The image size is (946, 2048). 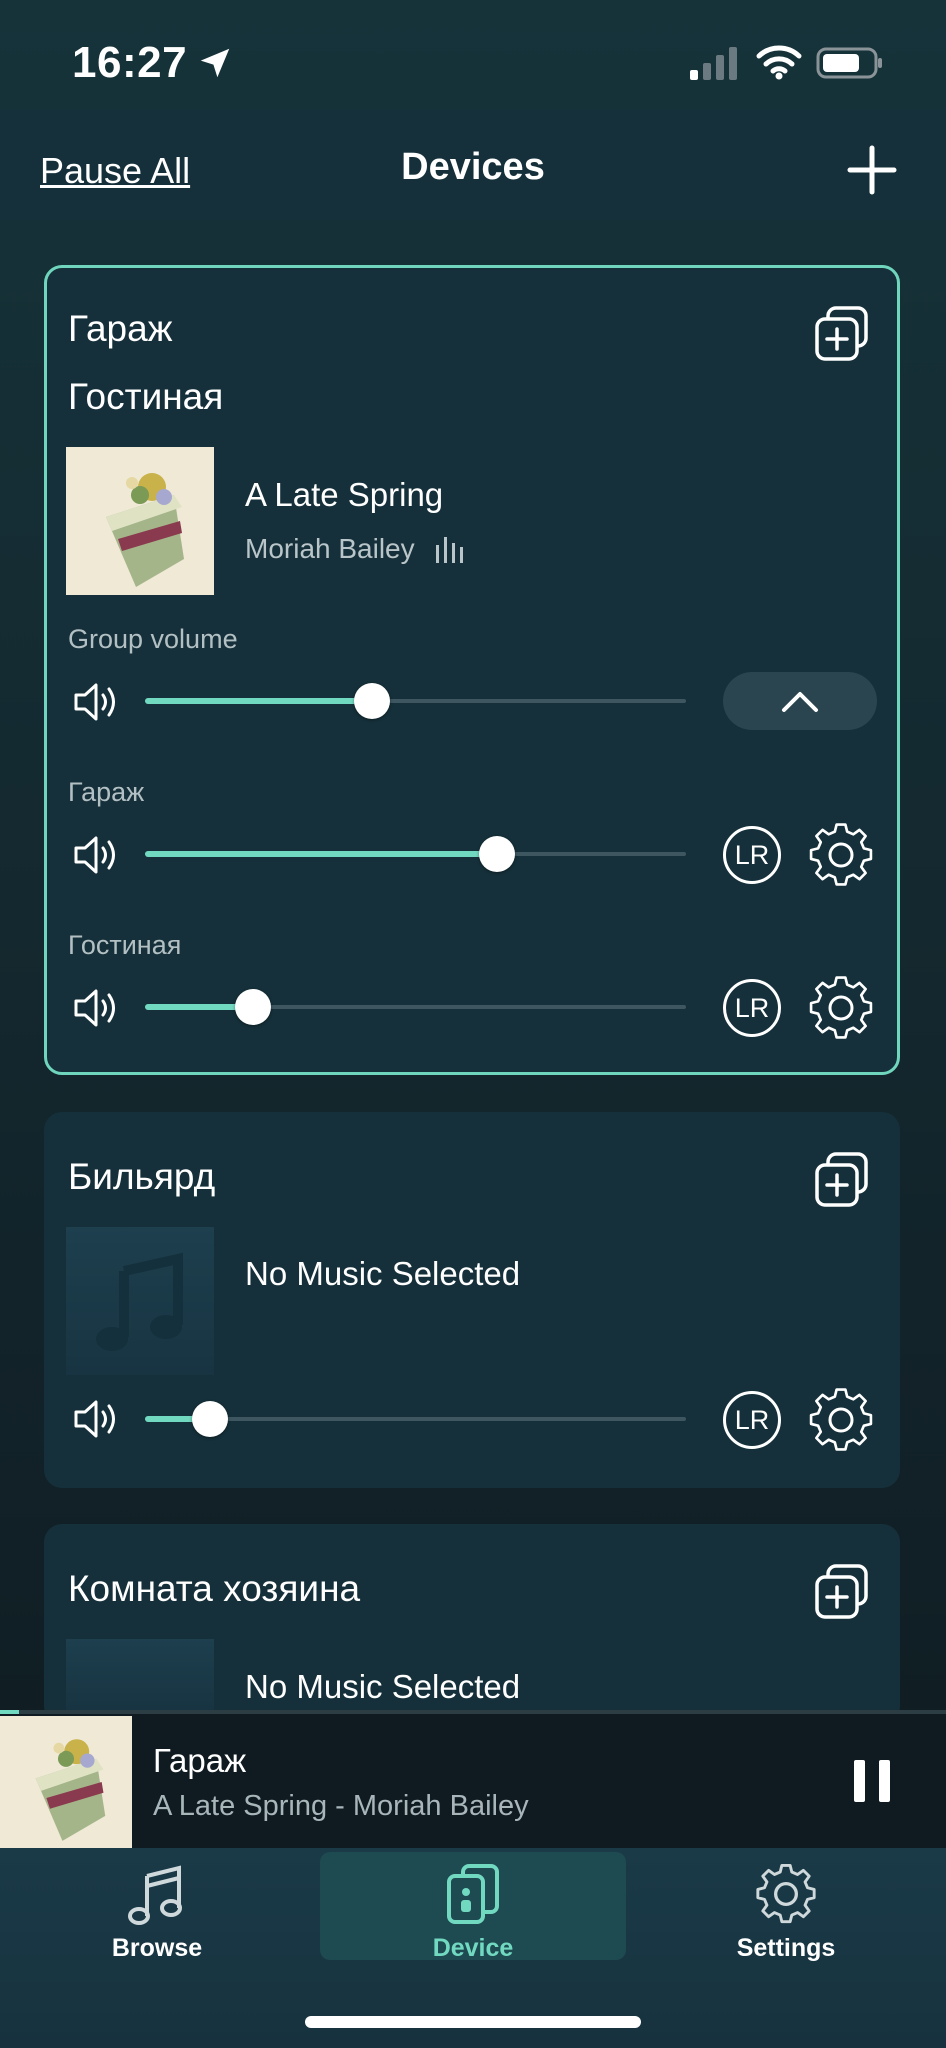 I want to click on speaker-icon, so click(x=473, y=1894).